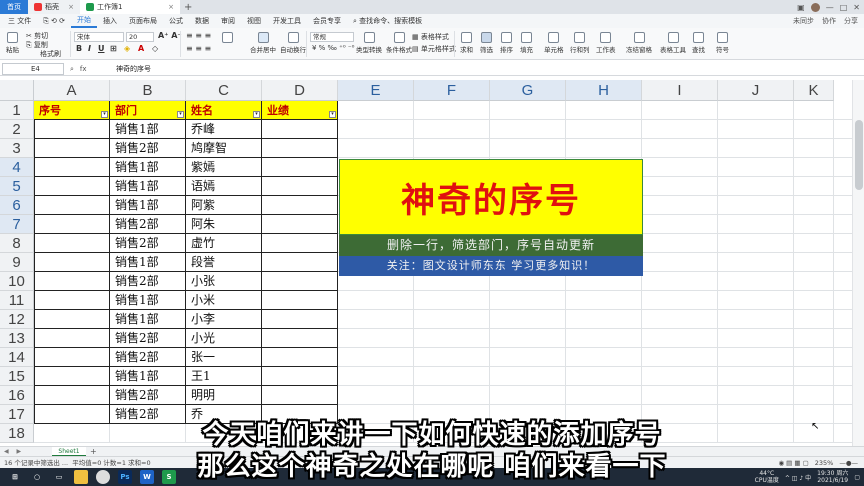 This screenshot has height=486, width=864. Describe the element at coordinates (856, 7) in the screenshot. I see `window-close-icon: ✕` at that location.